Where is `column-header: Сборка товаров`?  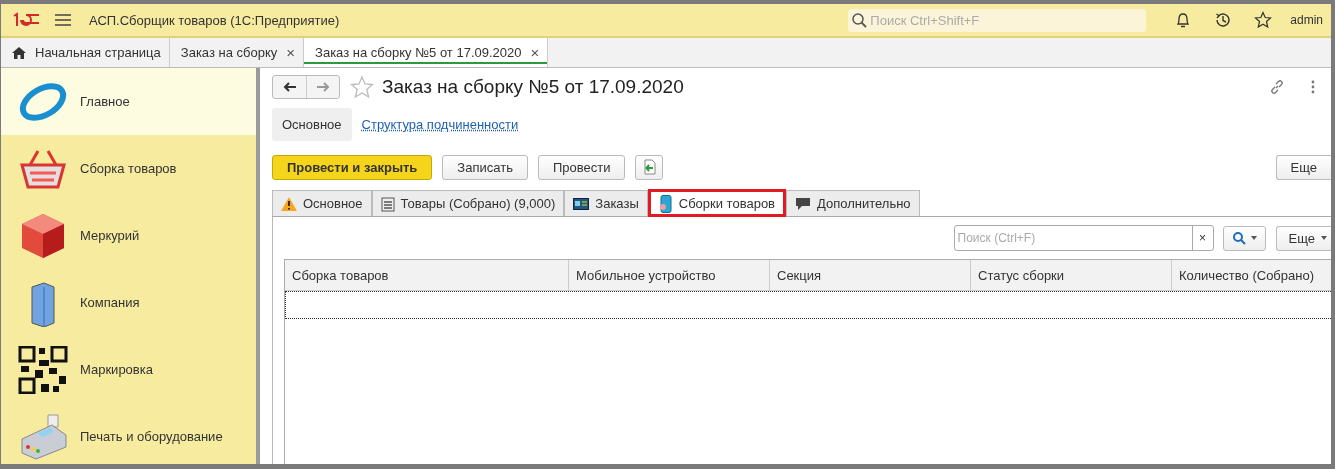
column-header: Сборка товаров is located at coordinates (427, 275).